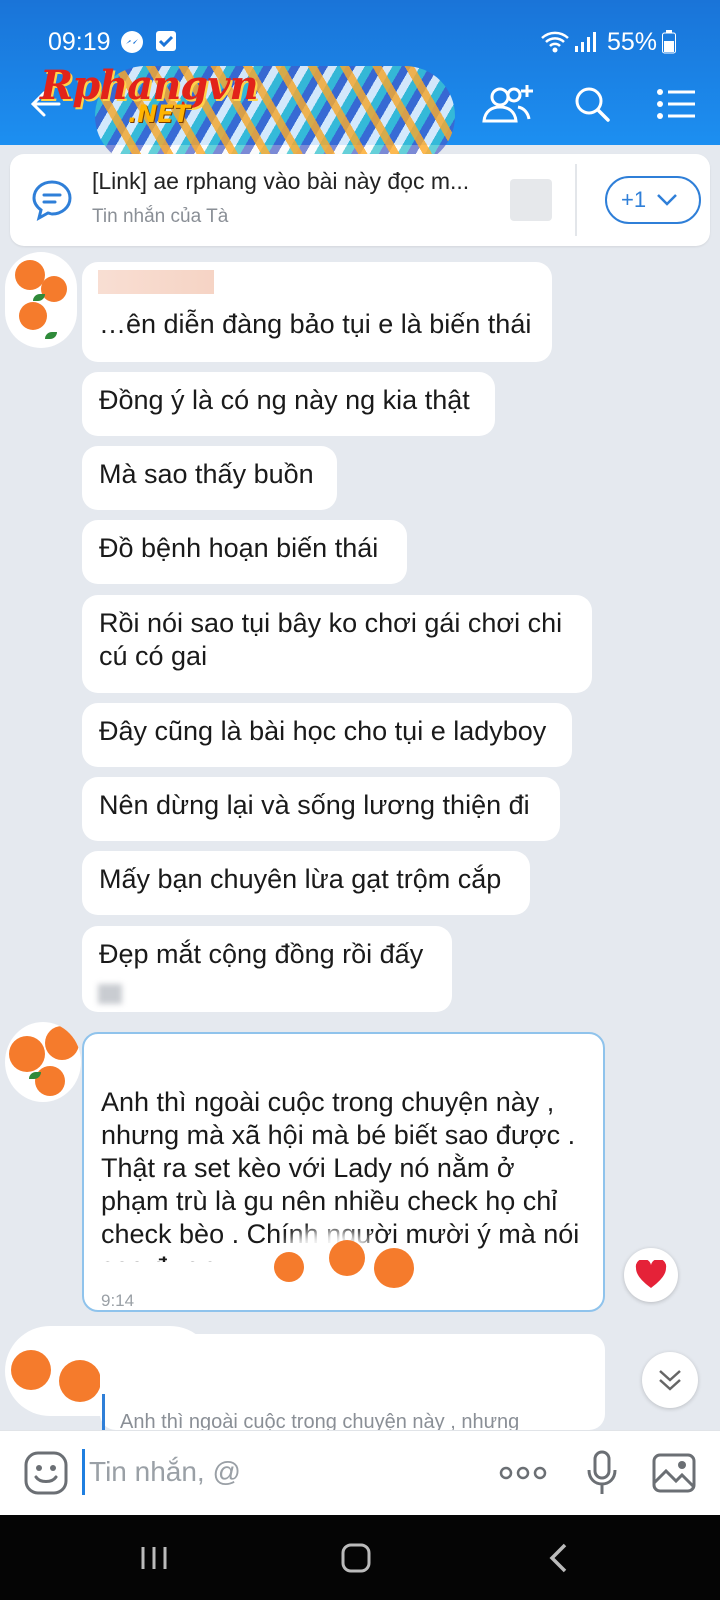  What do you see at coordinates (159, 114) in the screenshot?
I see `logo-subtext: .NET` at bounding box center [159, 114].